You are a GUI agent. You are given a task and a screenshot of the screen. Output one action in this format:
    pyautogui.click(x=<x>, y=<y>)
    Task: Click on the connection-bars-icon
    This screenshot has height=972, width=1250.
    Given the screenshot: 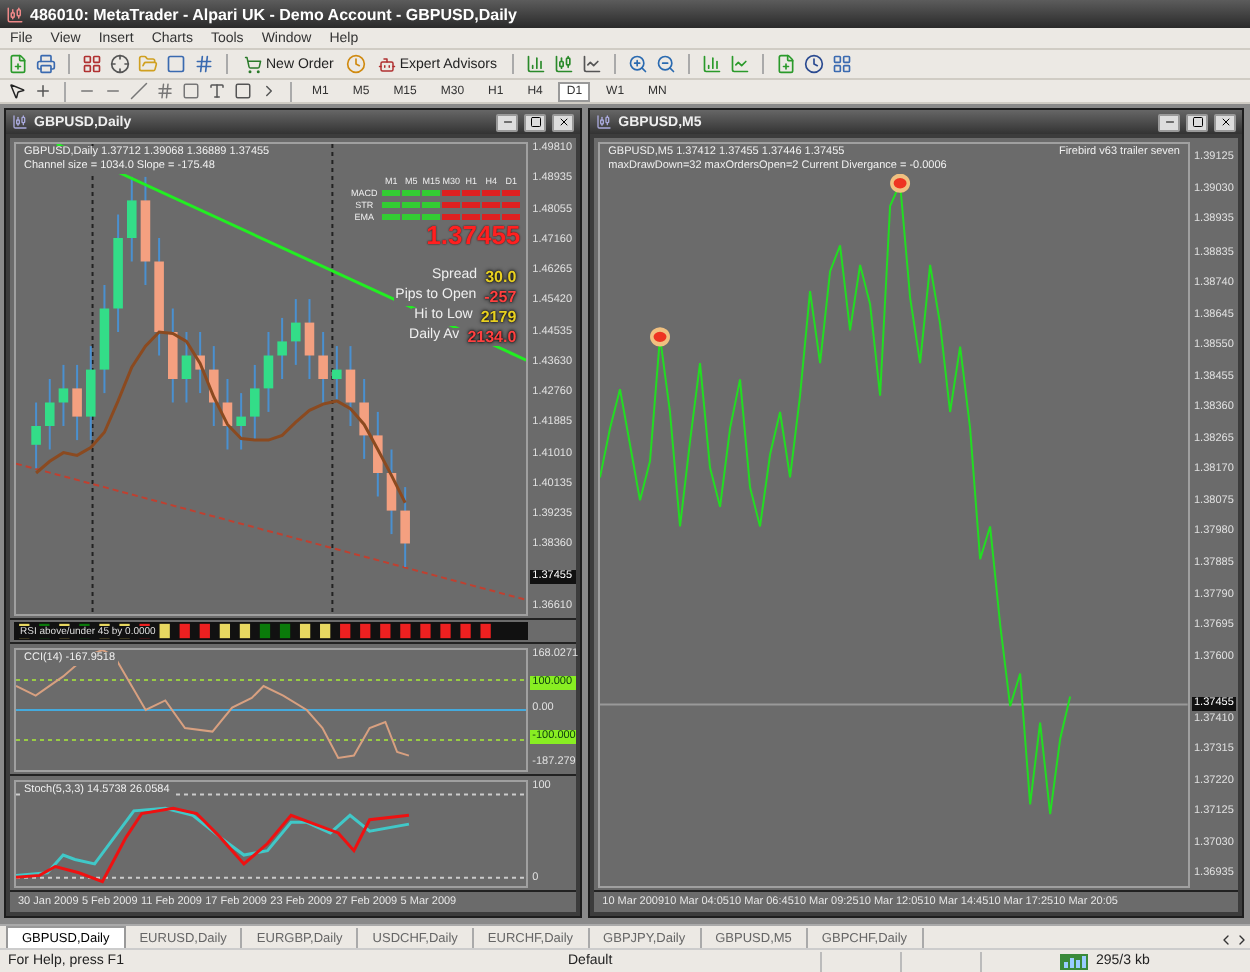 What is the action you would take?
    pyautogui.click(x=1074, y=961)
    